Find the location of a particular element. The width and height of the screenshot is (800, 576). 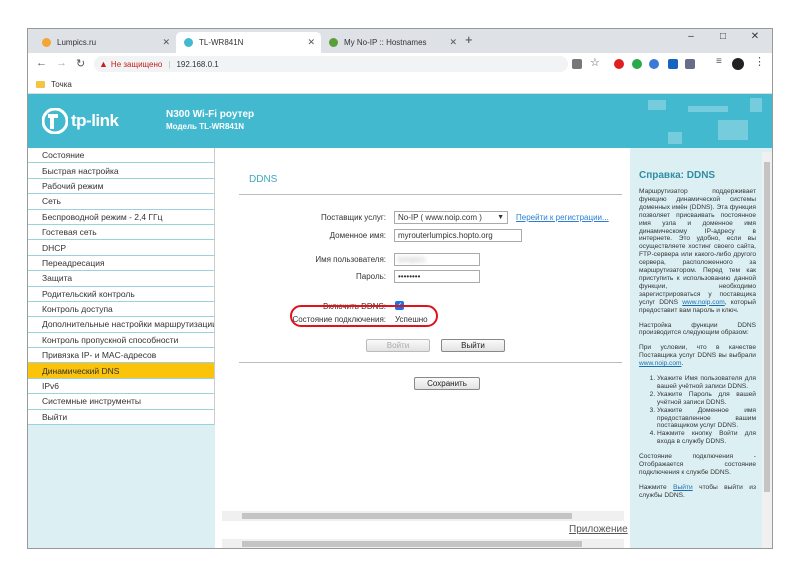

provider-label: Поставщик услуг: is located at coordinates (353, 217).